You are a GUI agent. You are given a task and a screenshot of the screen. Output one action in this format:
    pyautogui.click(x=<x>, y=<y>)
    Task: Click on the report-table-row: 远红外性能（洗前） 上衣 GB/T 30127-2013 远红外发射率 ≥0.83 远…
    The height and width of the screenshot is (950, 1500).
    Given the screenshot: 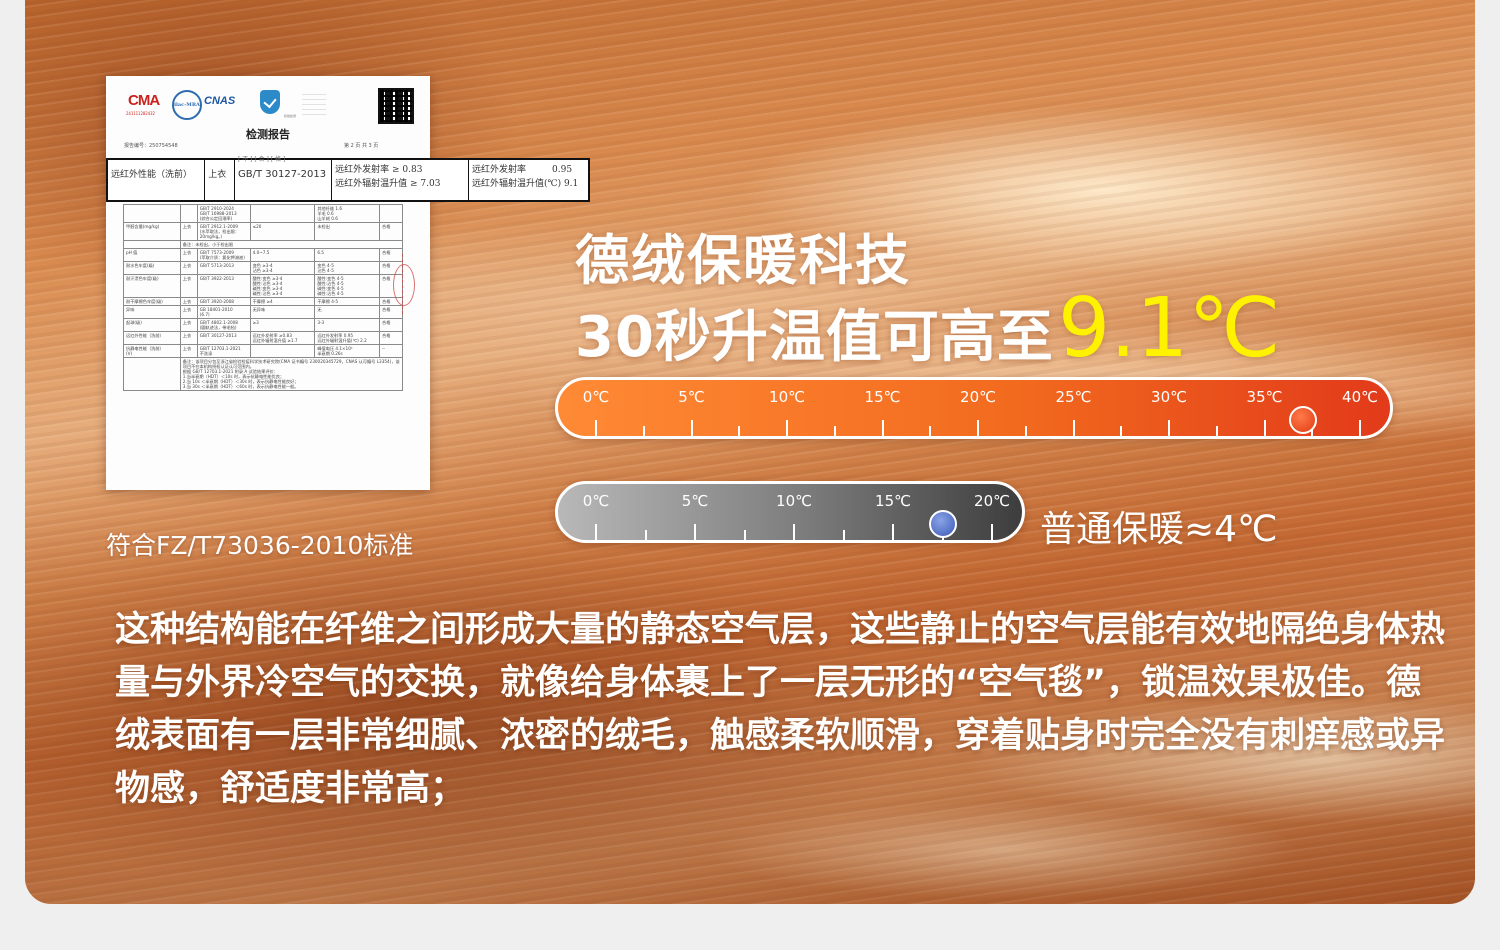 What is the action you would take?
    pyautogui.click(x=263, y=338)
    